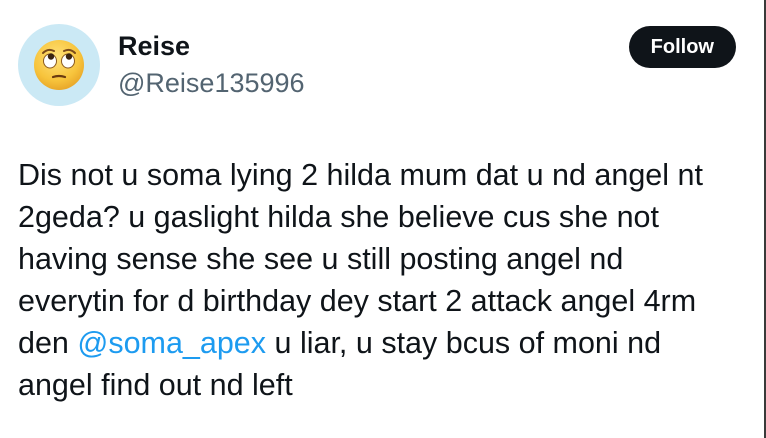 The width and height of the screenshot is (766, 438). What do you see at coordinates (211, 83) in the screenshot?
I see `user-handle: @Reise135996` at bounding box center [211, 83].